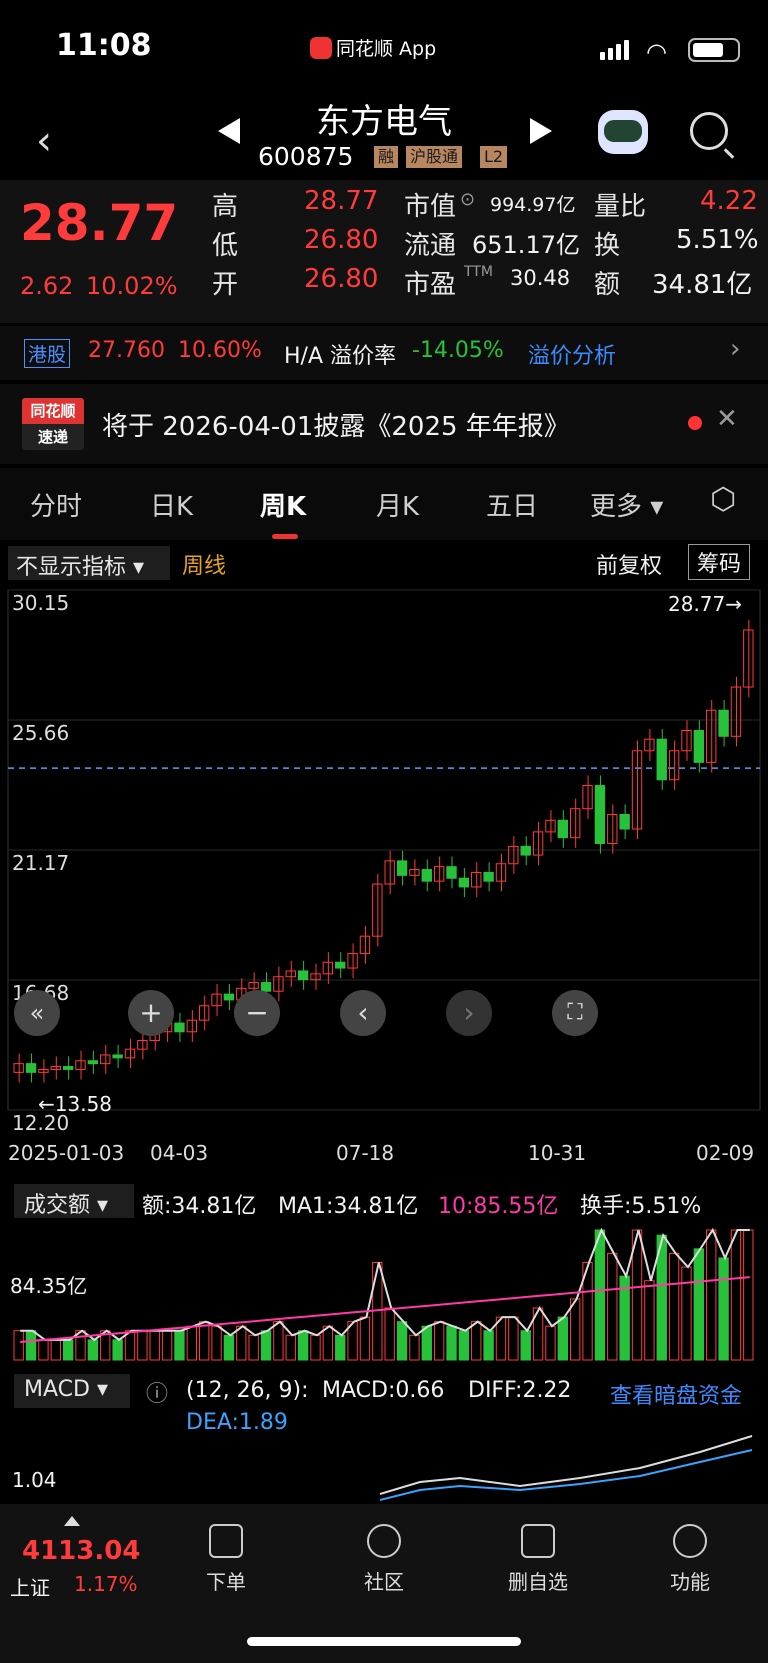 This screenshot has height=1663, width=768. I want to click on tab-daily-k: 日K, so click(171, 504).